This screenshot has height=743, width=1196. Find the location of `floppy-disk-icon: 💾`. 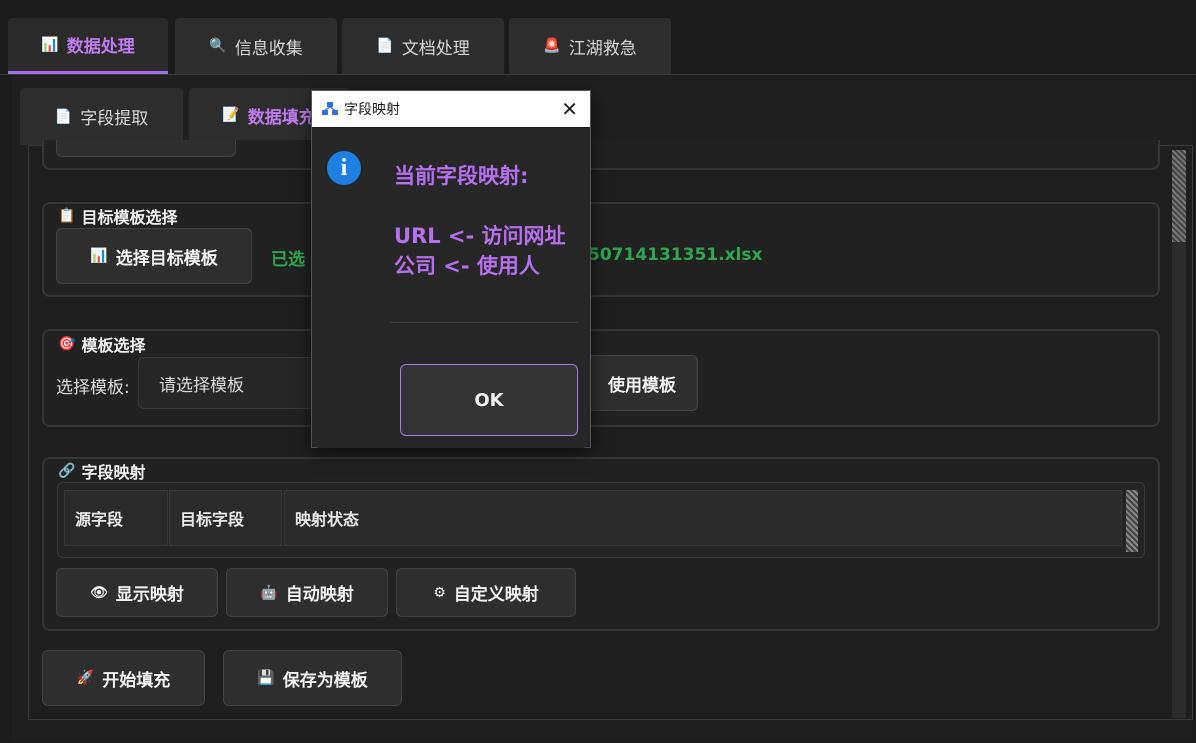

floppy-disk-icon: 💾 is located at coordinates (266, 678).